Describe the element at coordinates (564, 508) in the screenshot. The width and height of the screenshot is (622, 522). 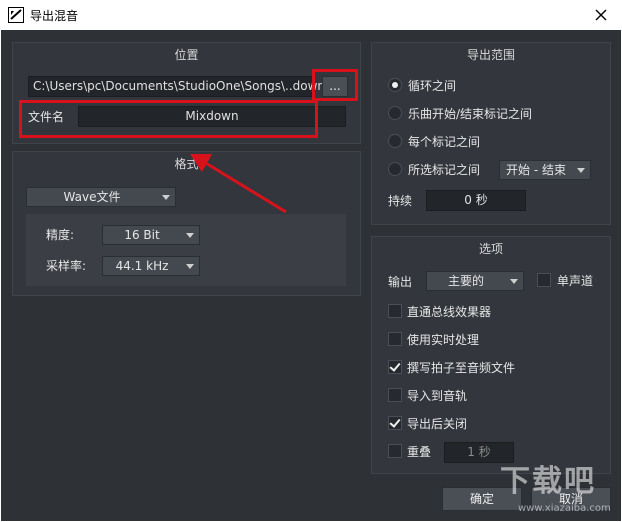
I see `watermark-url: www.xiazaiba.com` at that location.